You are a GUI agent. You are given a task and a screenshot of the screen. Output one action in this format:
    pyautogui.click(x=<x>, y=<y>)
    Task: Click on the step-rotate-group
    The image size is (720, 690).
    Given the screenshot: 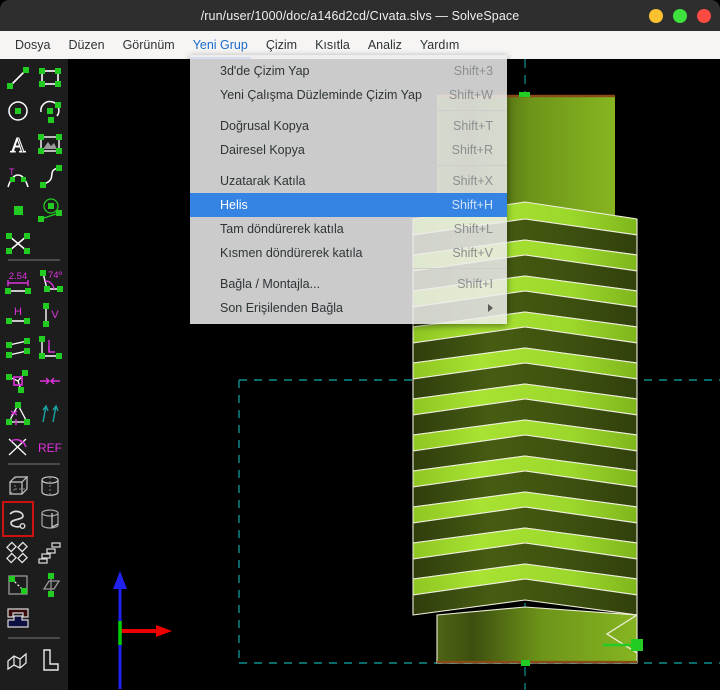 What is the action you would take?
    pyautogui.click(x=50, y=552)
    